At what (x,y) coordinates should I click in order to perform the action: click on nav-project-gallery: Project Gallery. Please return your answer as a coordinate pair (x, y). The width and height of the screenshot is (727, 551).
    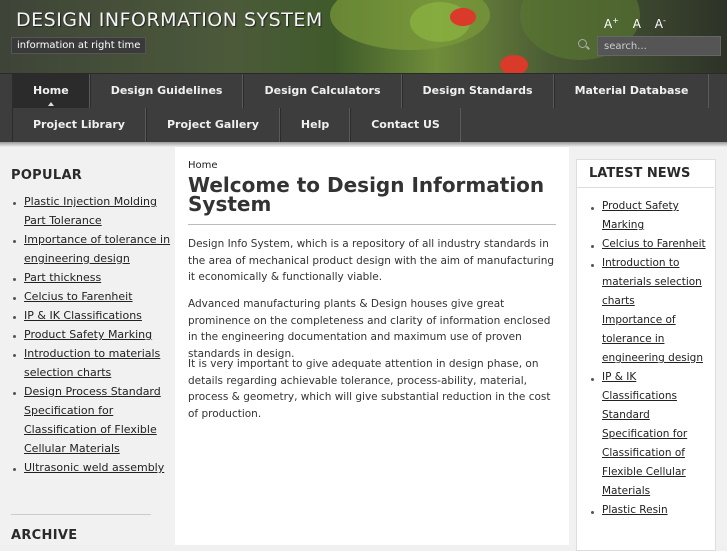
    Looking at the image, I should click on (212, 125).